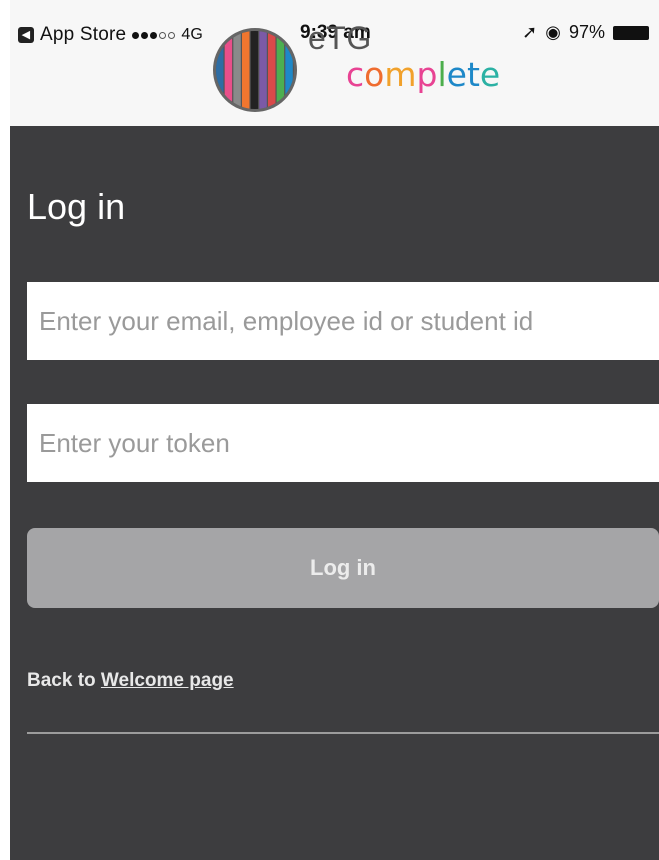 The height and width of the screenshot is (860, 659). I want to click on battery-icon, so click(631, 32).